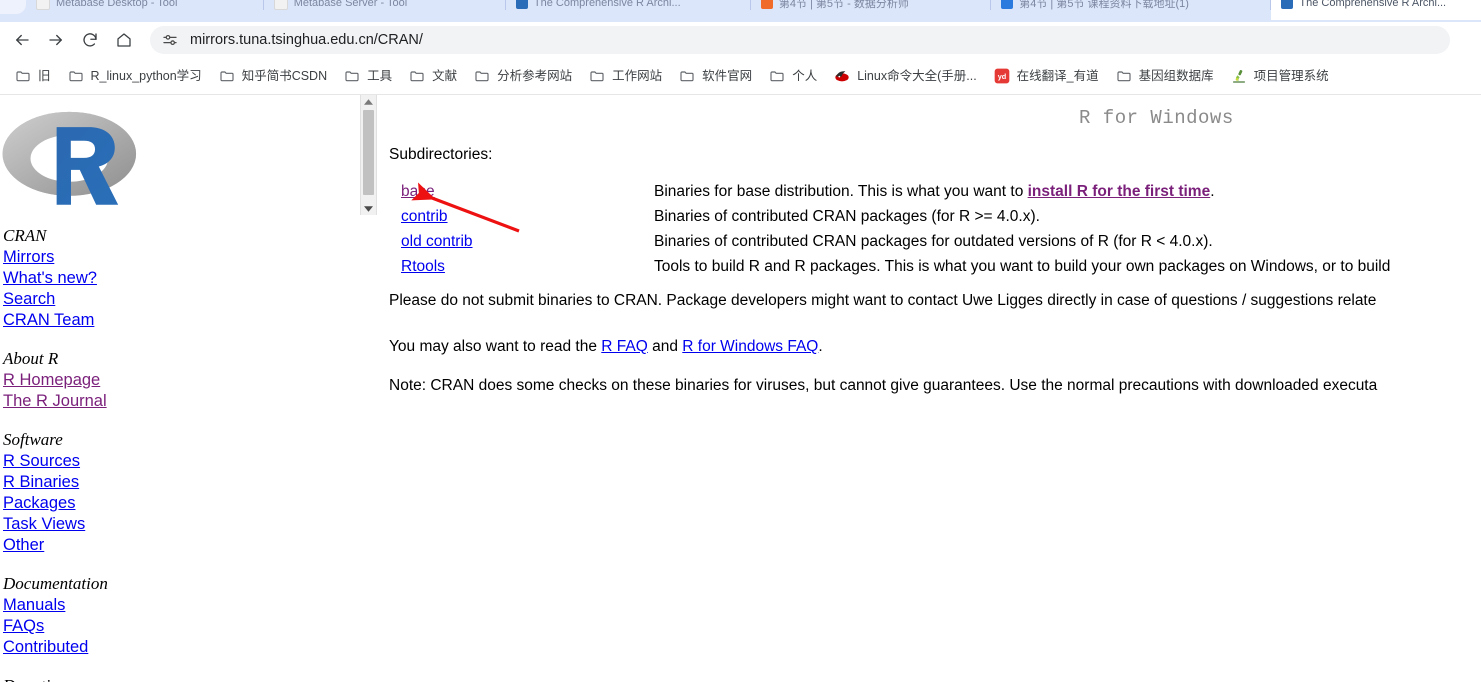 The width and height of the screenshot is (1481, 682). What do you see at coordinates (842, 76) in the screenshot?
I see `linux-hat-icon` at bounding box center [842, 76].